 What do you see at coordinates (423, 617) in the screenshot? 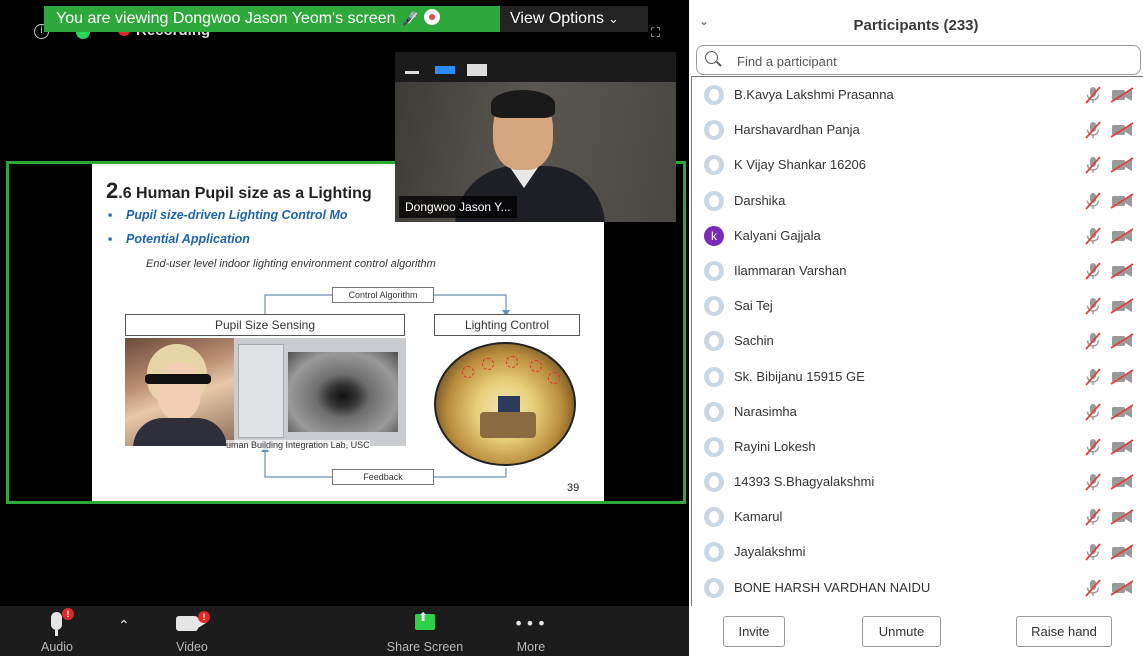
I see `arrow-up-icon: ⬆` at bounding box center [423, 617].